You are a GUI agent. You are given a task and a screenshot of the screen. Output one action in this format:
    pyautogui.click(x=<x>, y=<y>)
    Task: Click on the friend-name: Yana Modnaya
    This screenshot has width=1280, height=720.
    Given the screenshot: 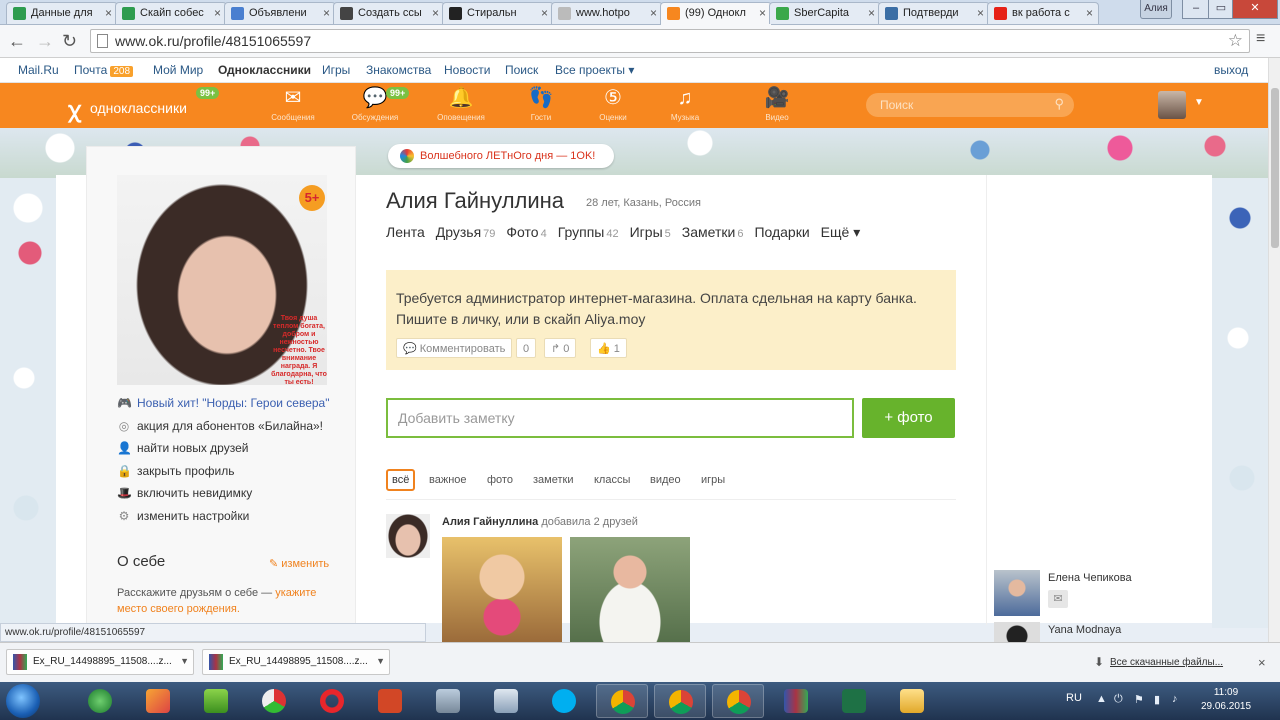 What is the action you would take?
    pyautogui.click(x=1084, y=630)
    